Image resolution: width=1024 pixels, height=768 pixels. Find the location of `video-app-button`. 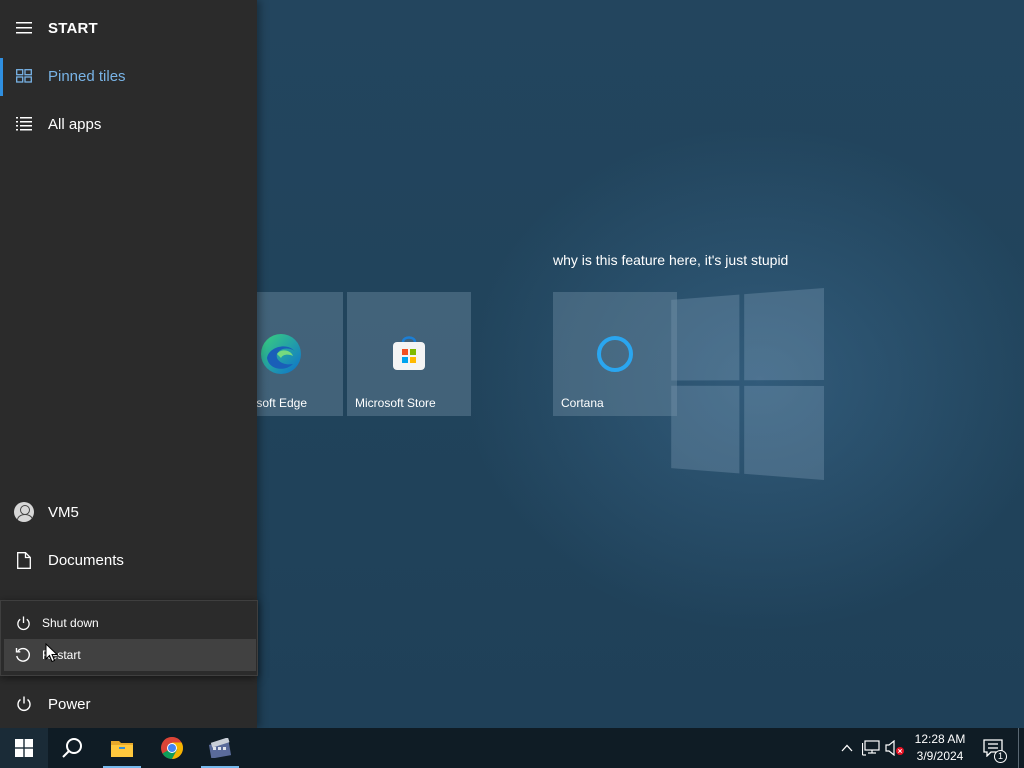

video-app-button is located at coordinates (220, 748).